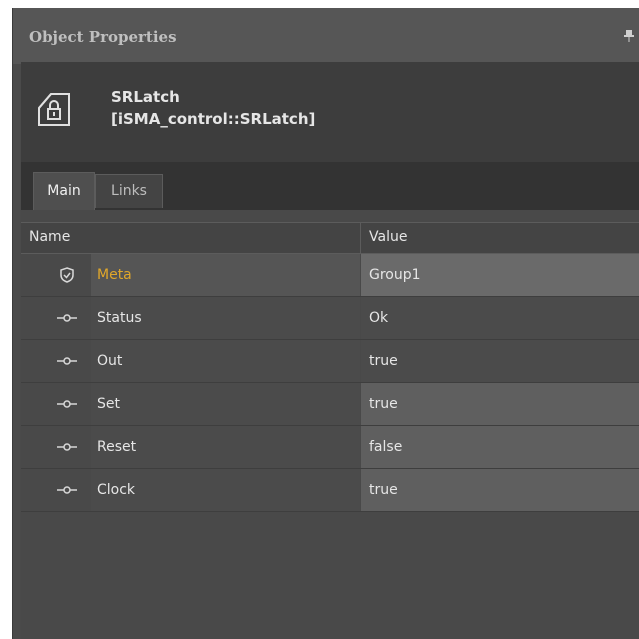 The height and width of the screenshot is (639, 639). I want to click on property-value: false, so click(500, 447).